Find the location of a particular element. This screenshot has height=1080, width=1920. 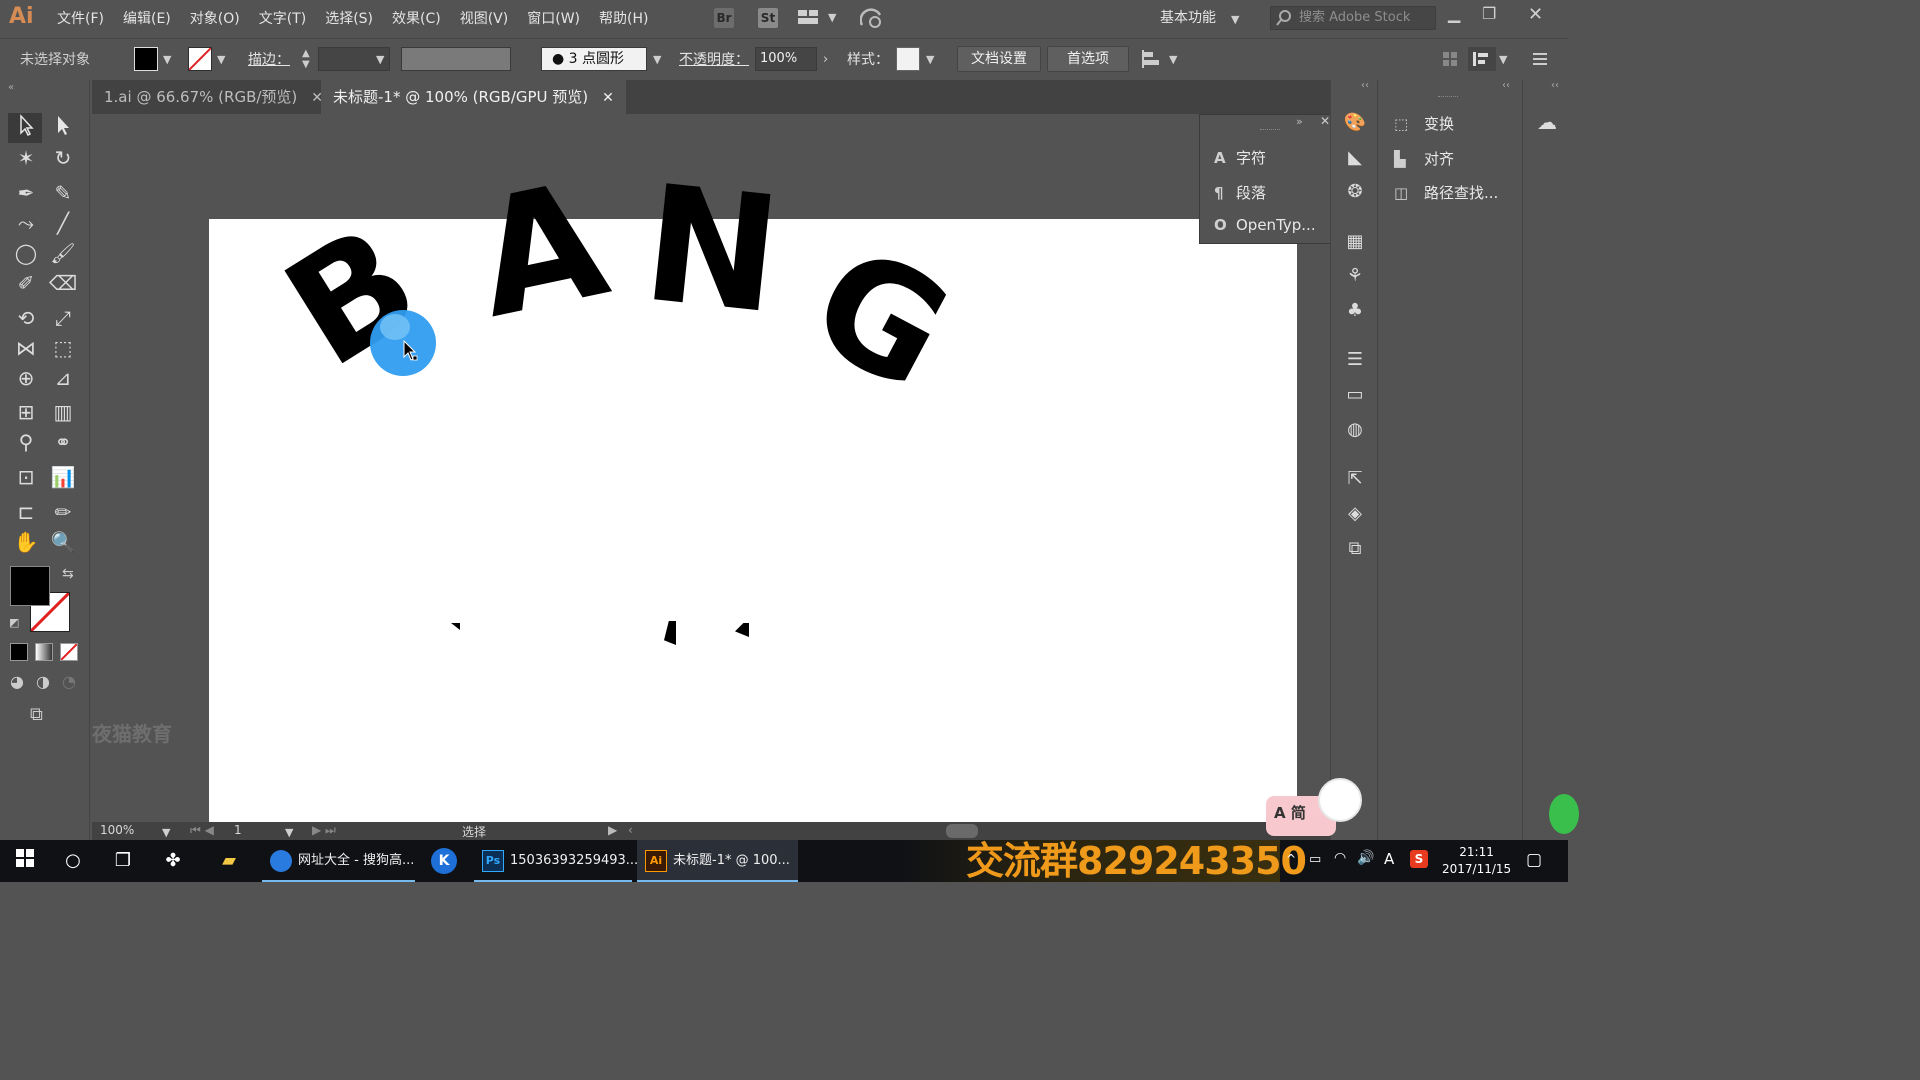

artboard-tool-icon: ⊏ is located at coordinates (26, 512).